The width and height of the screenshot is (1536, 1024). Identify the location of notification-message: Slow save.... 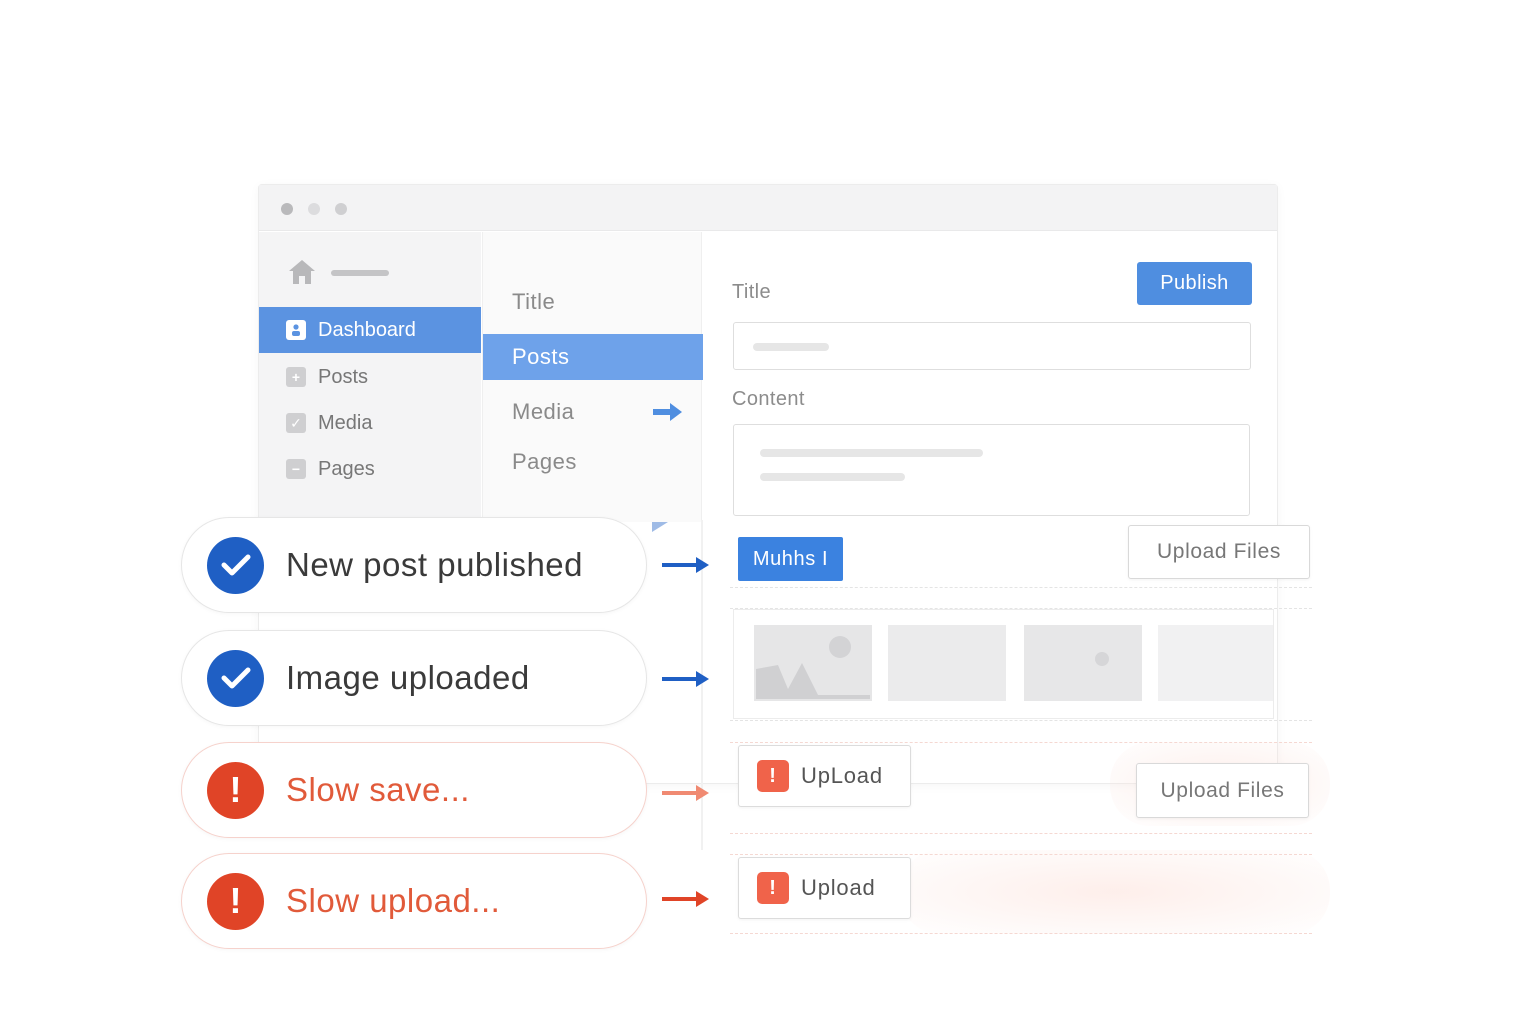
(378, 789).